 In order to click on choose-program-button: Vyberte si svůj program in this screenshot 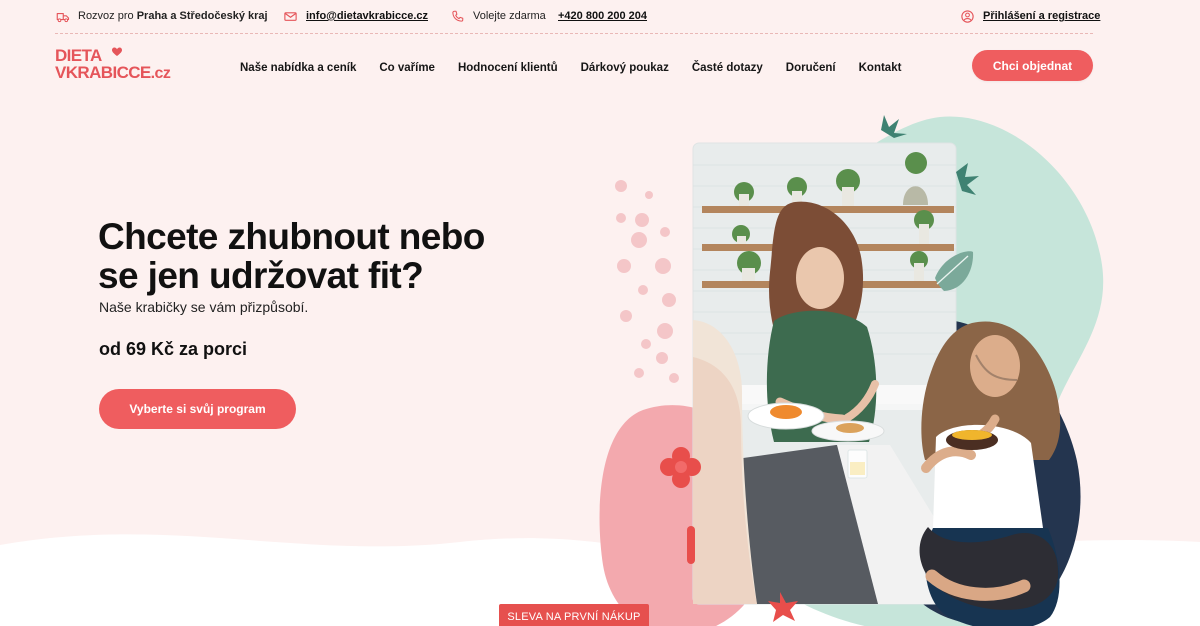, I will do `click(197, 409)`.